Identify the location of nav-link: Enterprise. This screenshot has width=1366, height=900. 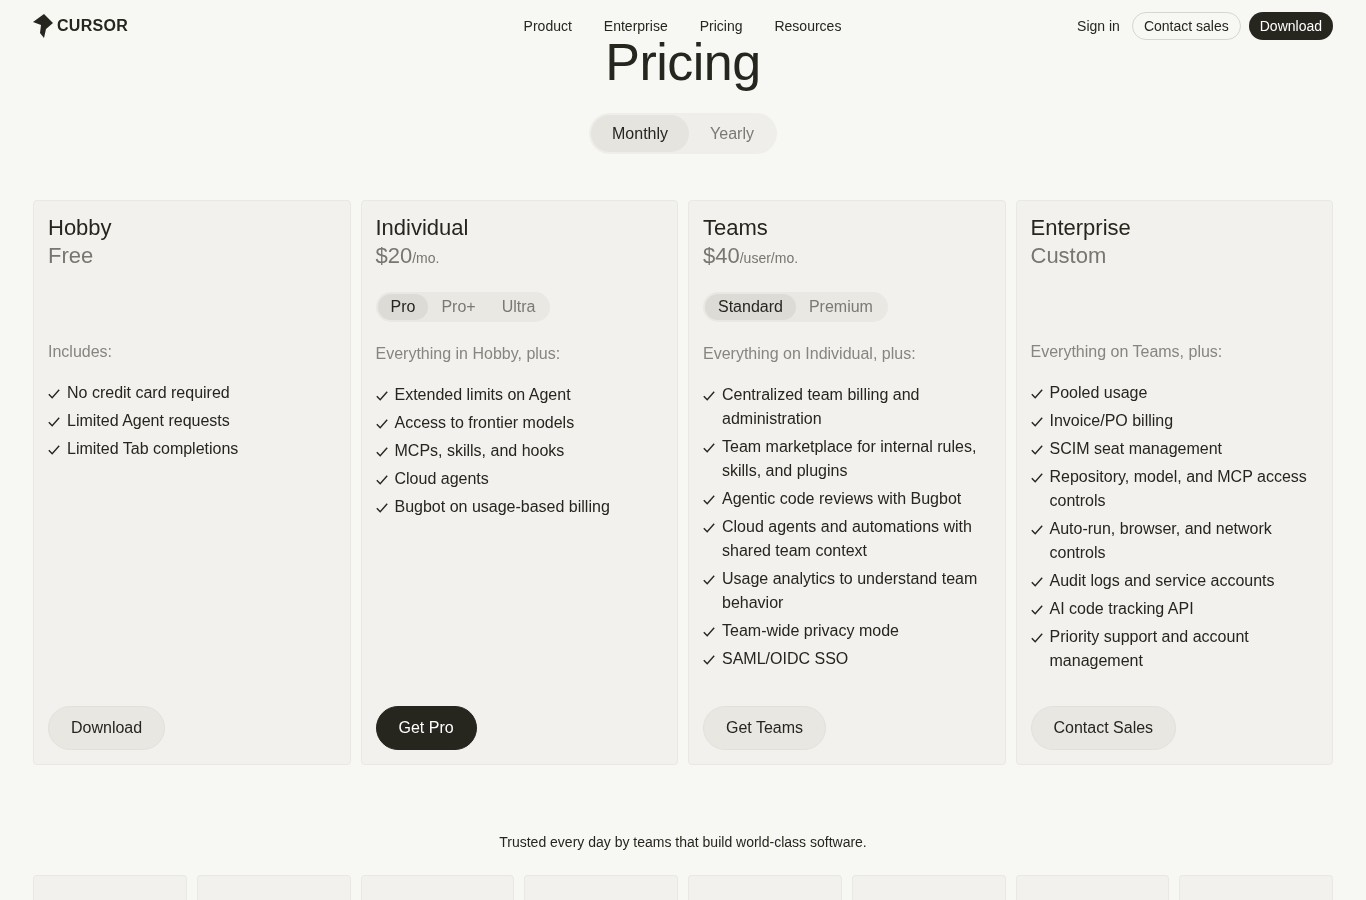
(635, 26).